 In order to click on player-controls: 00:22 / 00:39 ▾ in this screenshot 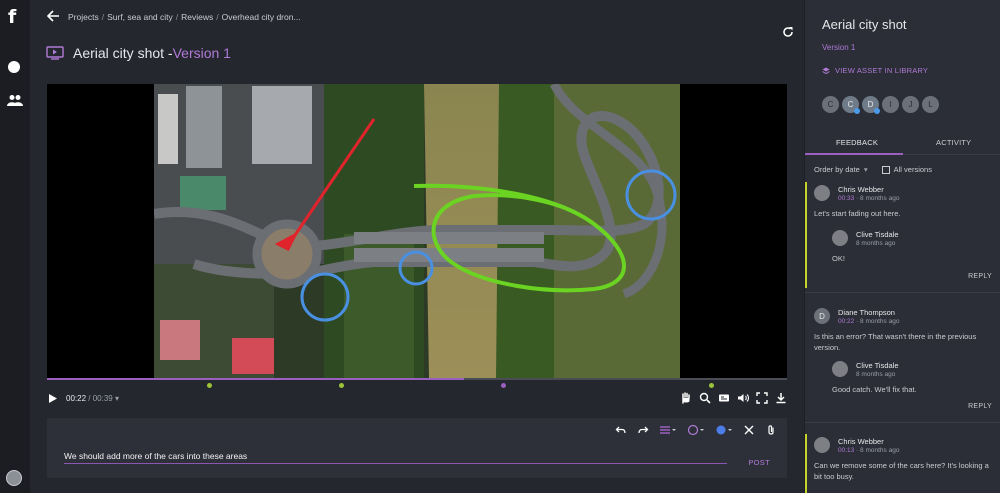, I will do `click(417, 398)`.